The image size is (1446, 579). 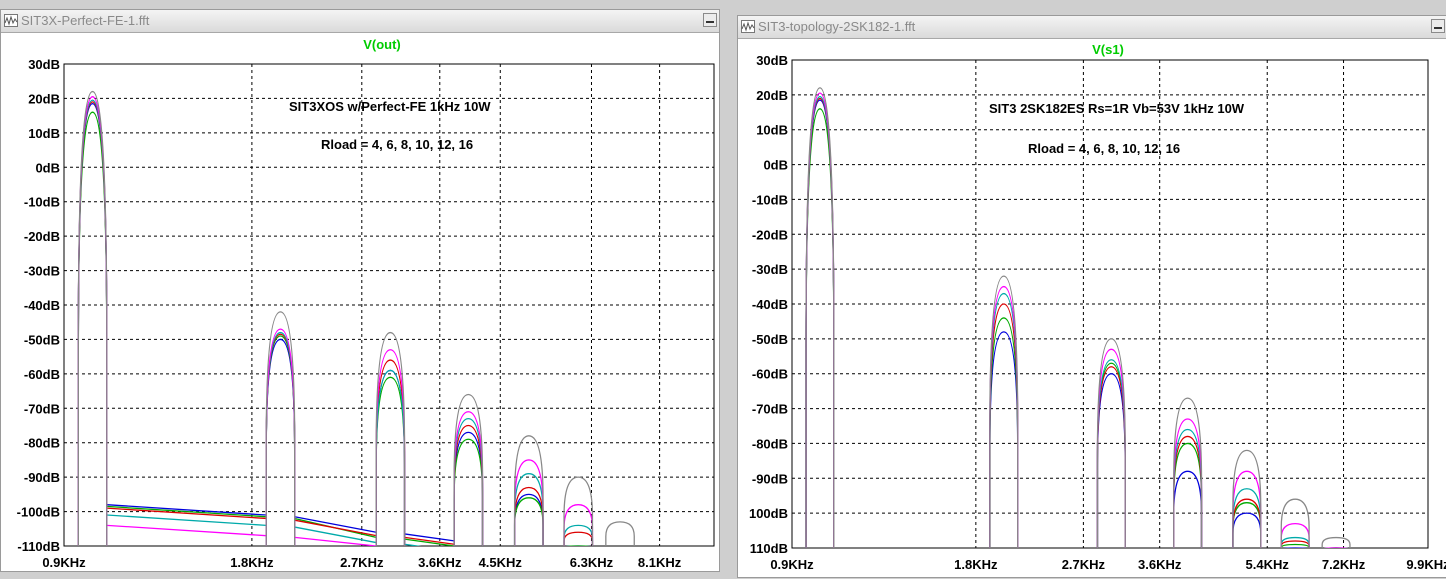 I want to click on y-tick-label: -50dB, so click(x=770, y=339).